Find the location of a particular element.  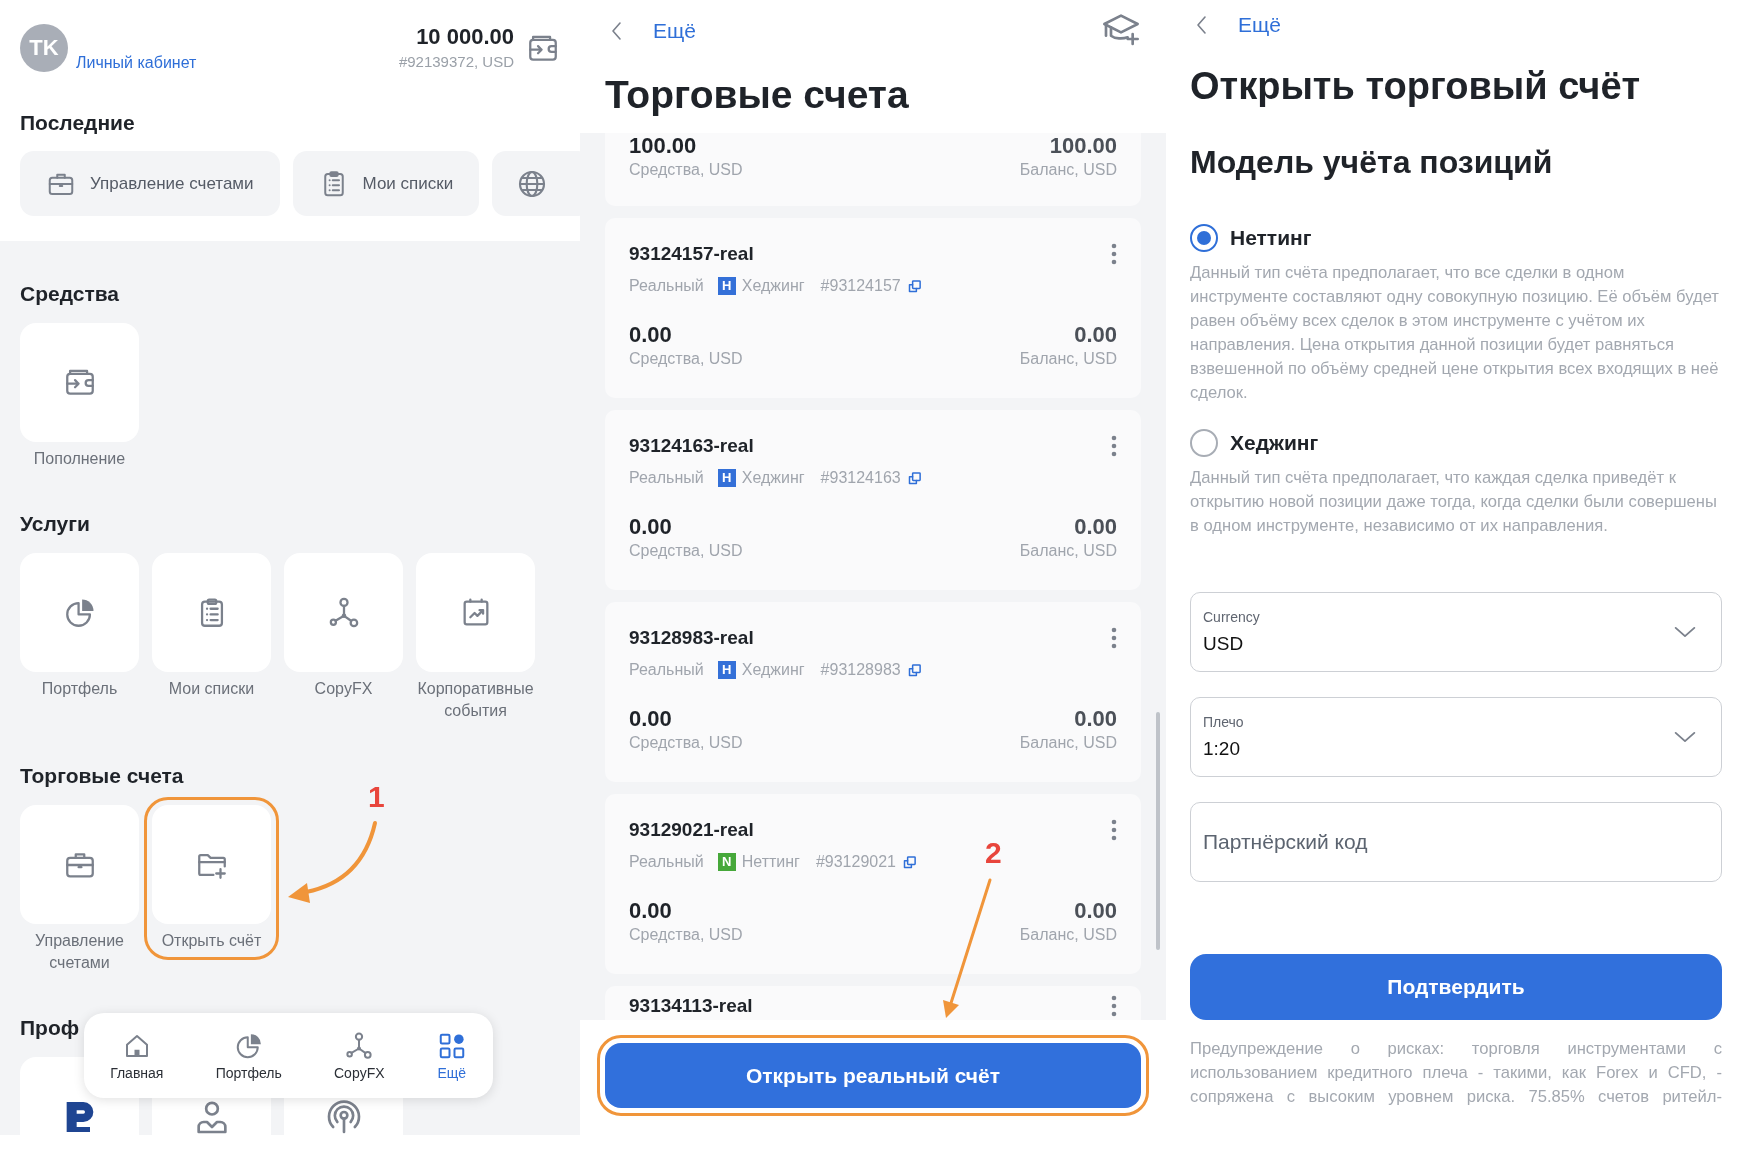

mode-badge: N is located at coordinates (726, 862).